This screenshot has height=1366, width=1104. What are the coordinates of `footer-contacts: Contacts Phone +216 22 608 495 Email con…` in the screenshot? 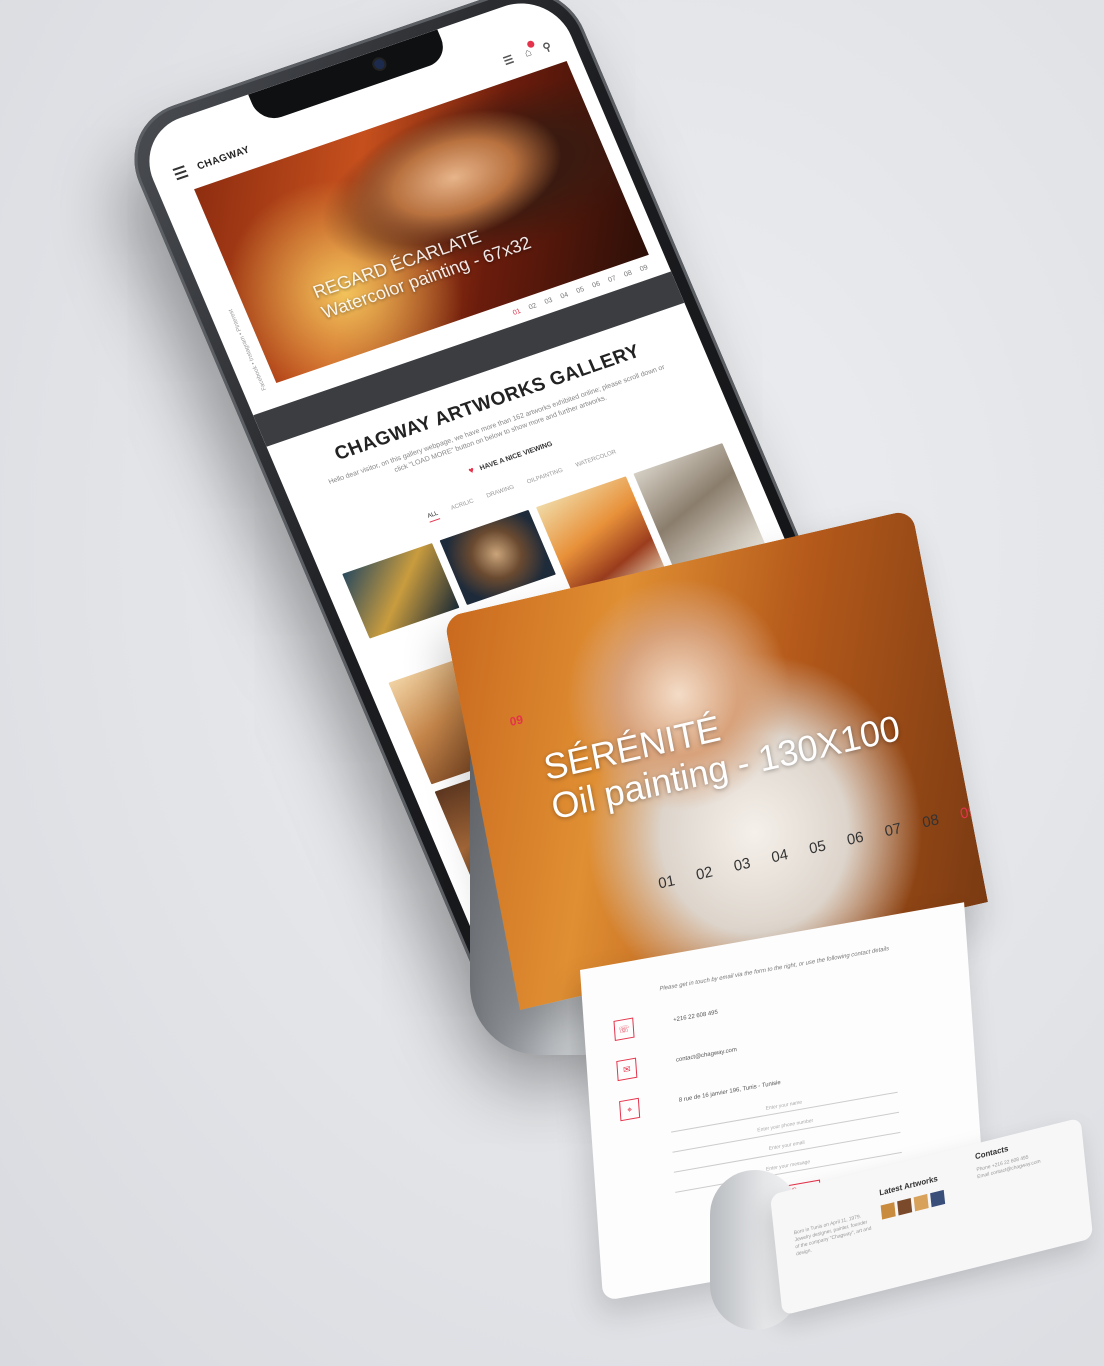 It's located at (1008, 1158).